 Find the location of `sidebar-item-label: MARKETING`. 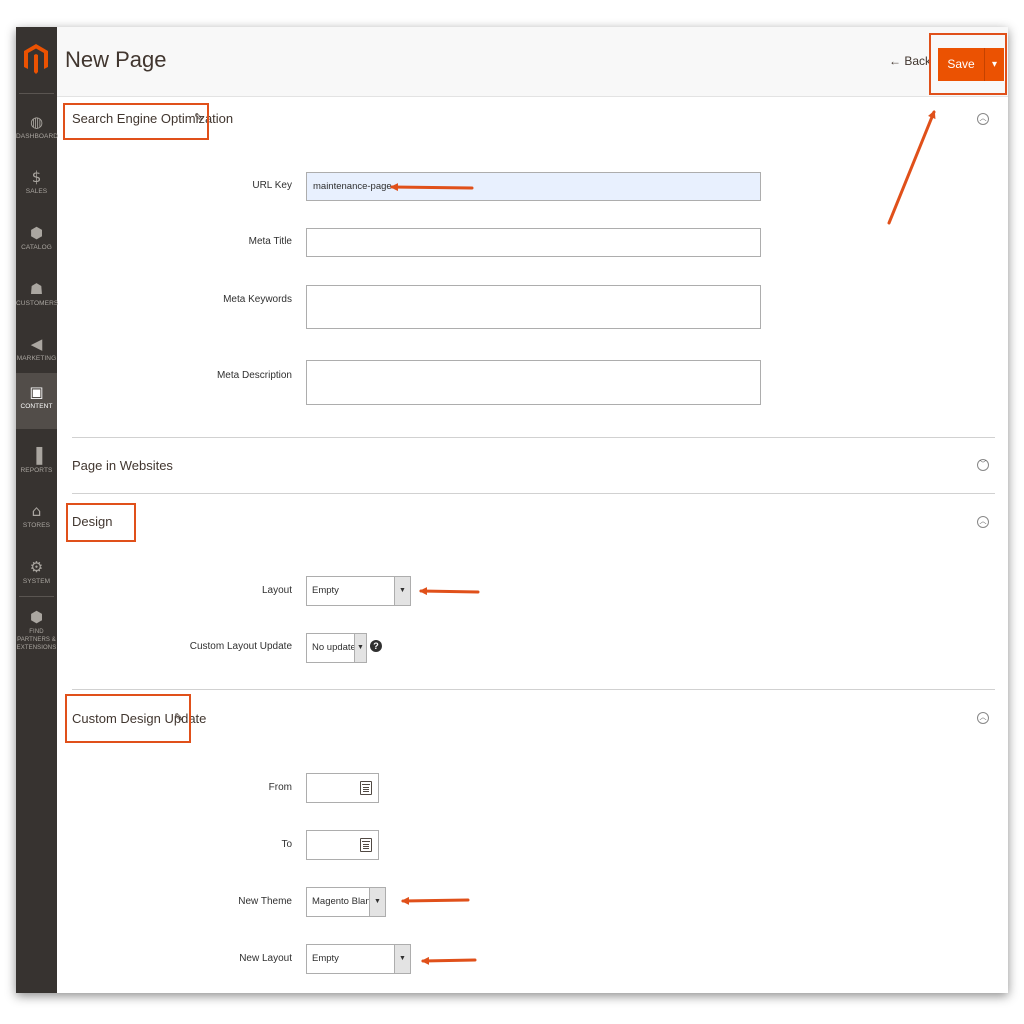

sidebar-item-label: MARKETING is located at coordinates (36, 358).